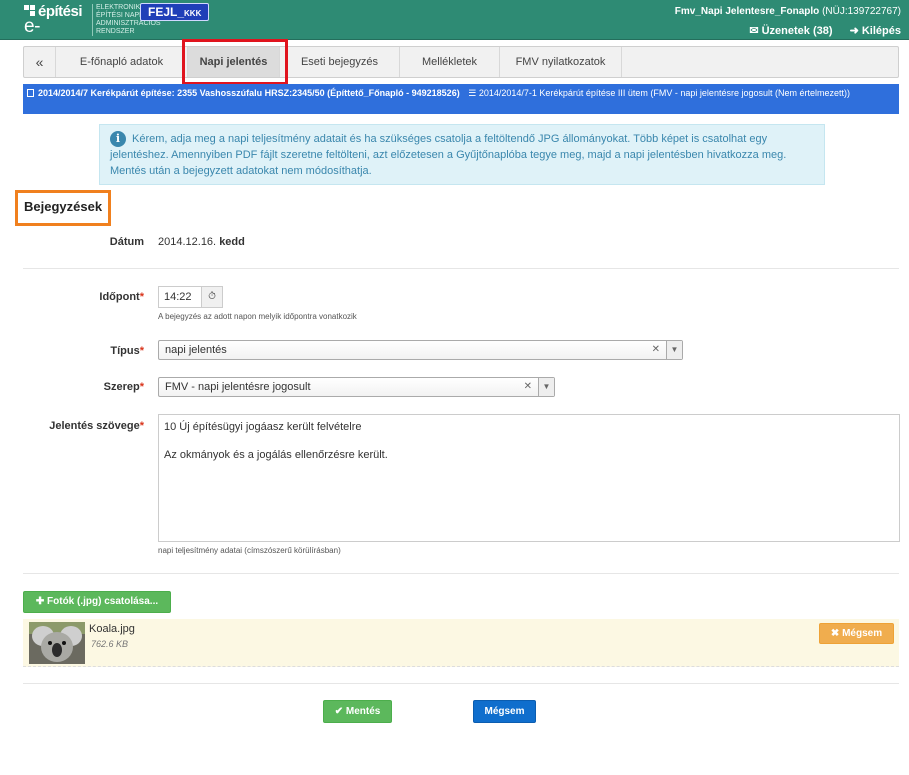  Describe the element at coordinates (112, 629) in the screenshot. I see `file-name: Koala.jpg` at that location.